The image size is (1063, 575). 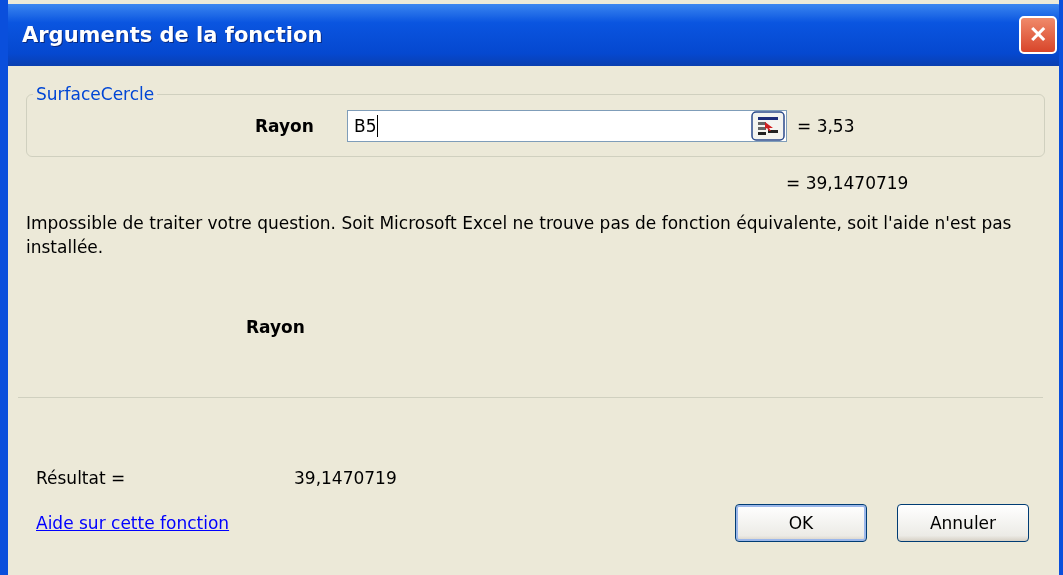 What do you see at coordinates (276, 327) in the screenshot?
I see `argument-name: Rayon` at bounding box center [276, 327].